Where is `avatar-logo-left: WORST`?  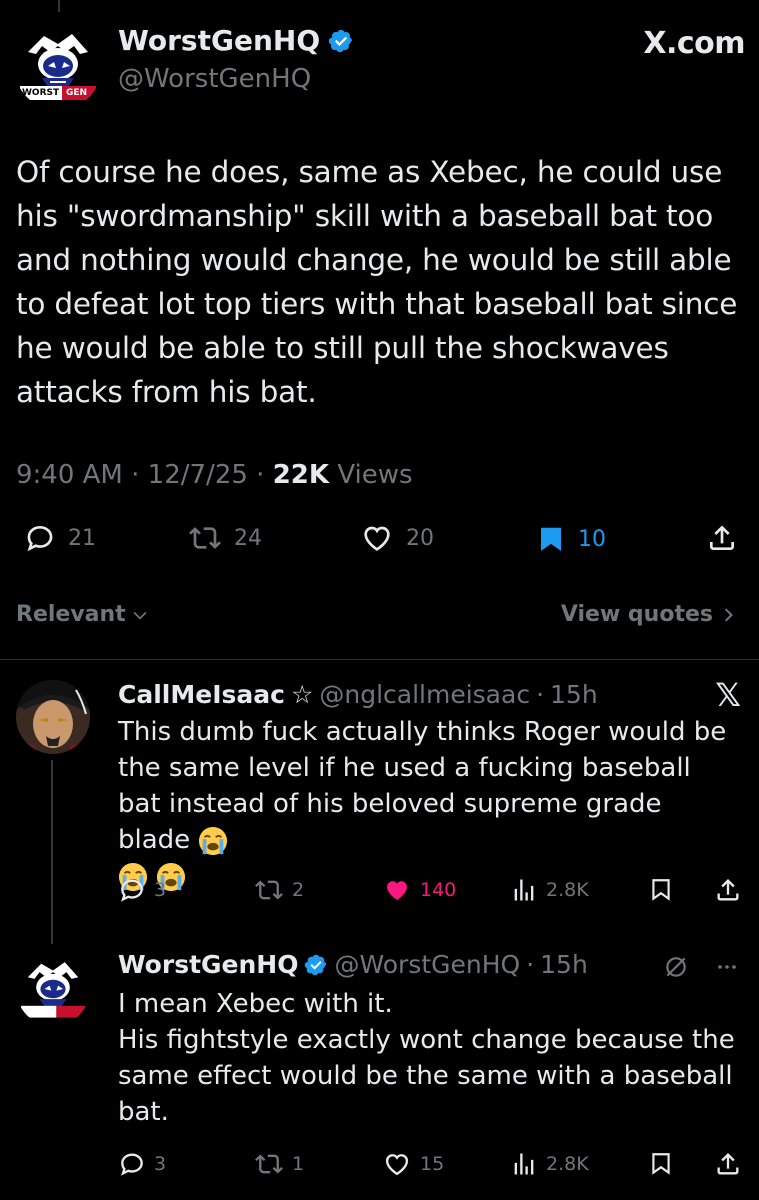
avatar-logo-left: WORST is located at coordinates (41, 93).